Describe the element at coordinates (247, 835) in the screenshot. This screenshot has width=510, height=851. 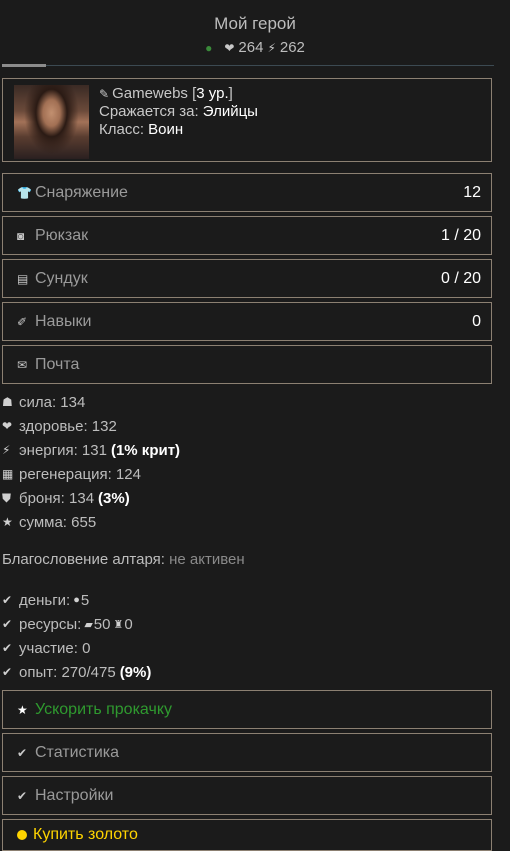
I see `buy-gold-button: Купить золото` at that location.